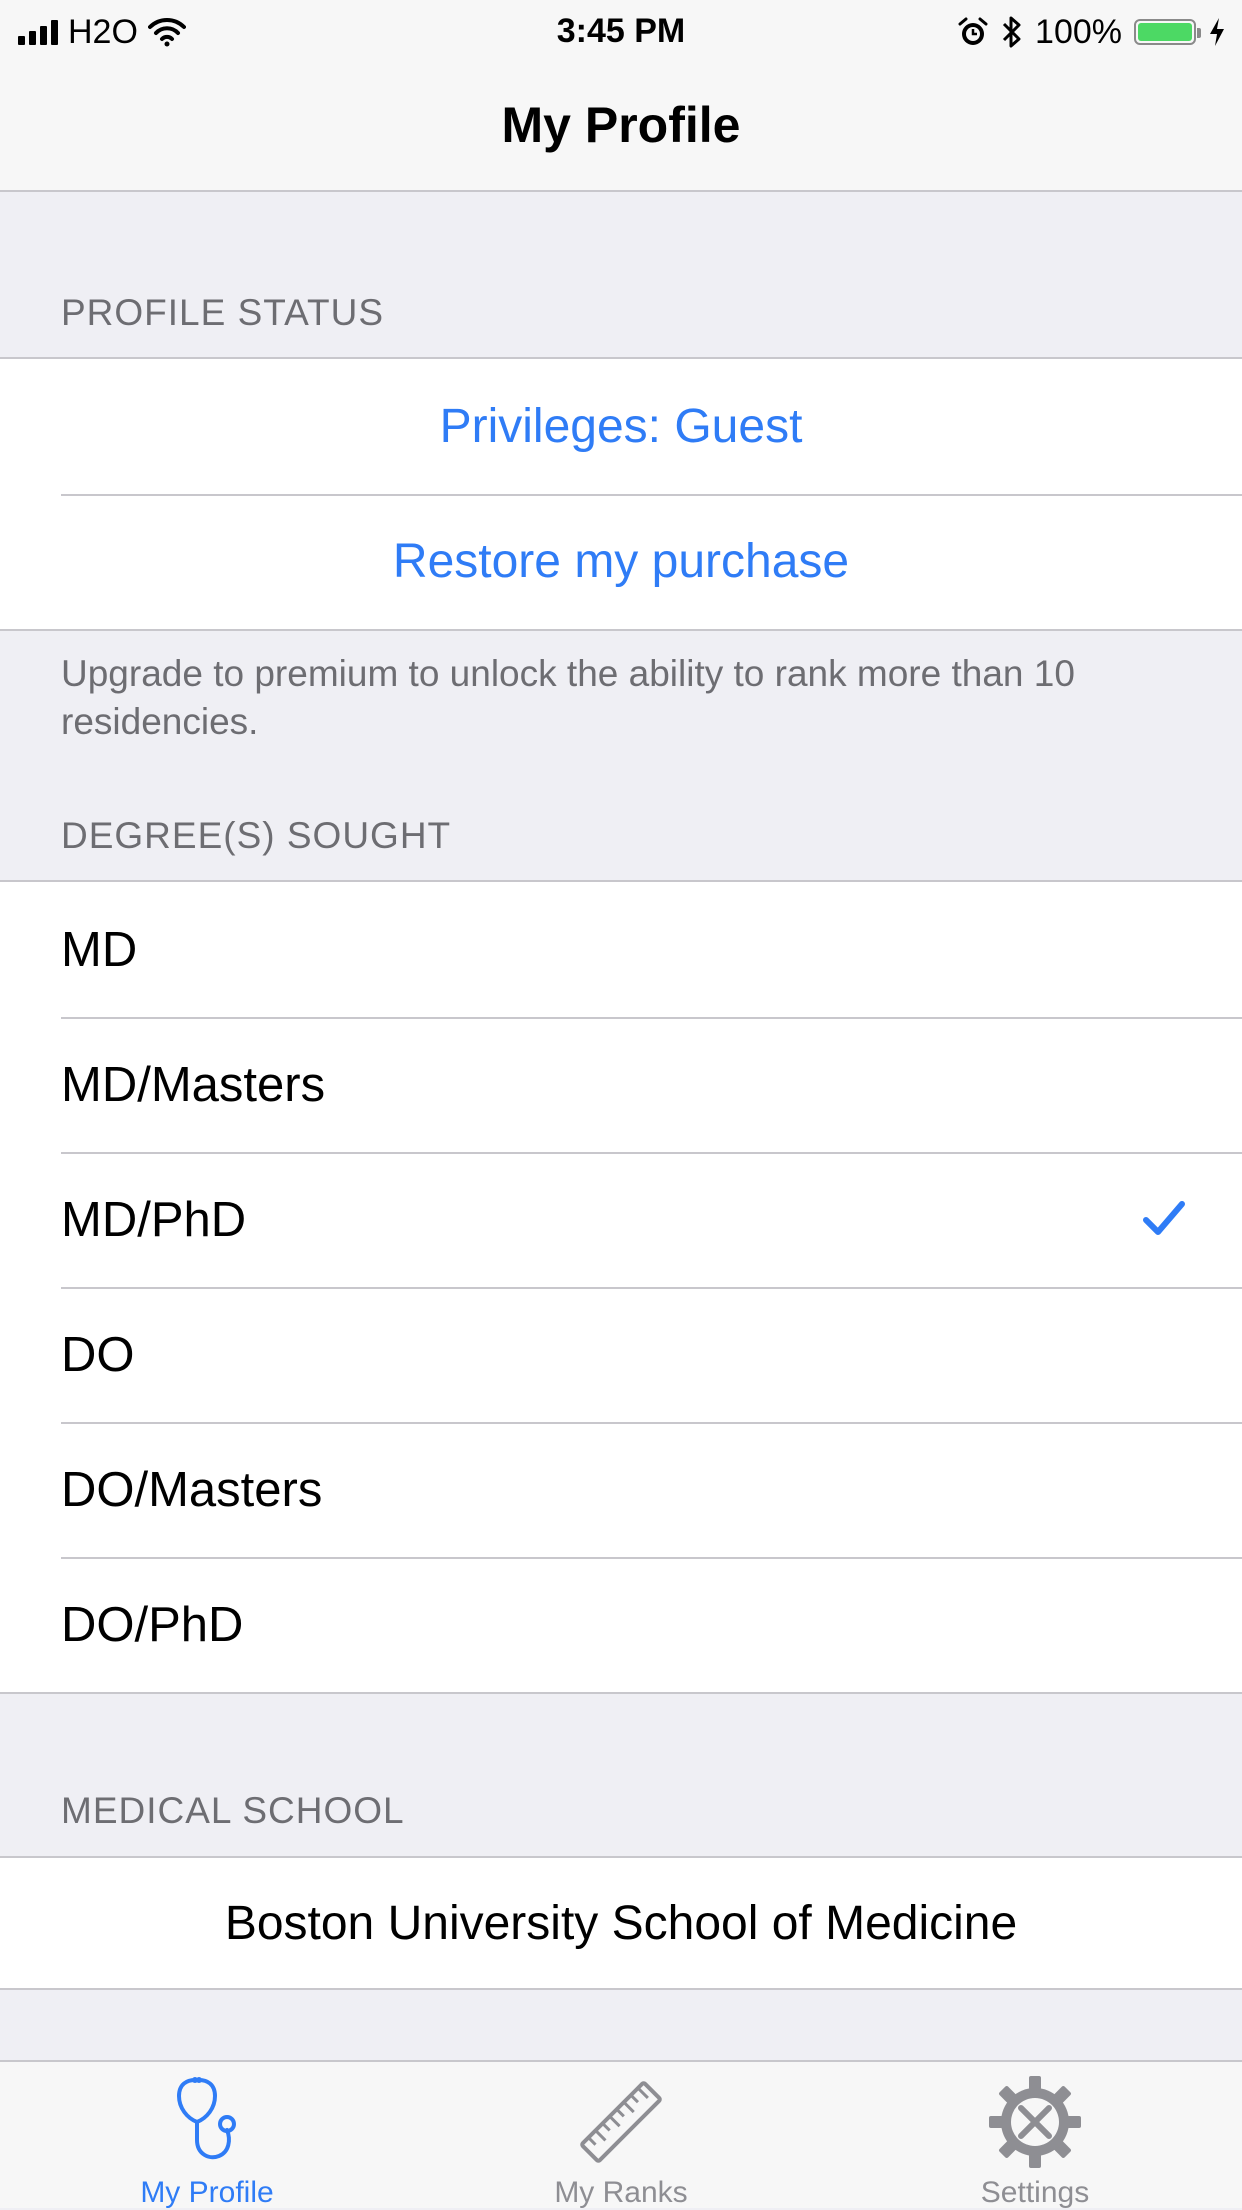 The width and height of the screenshot is (1242, 2210). Describe the element at coordinates (621, 949) in the screenshot. I see `degree-option-md: MD` at that location.